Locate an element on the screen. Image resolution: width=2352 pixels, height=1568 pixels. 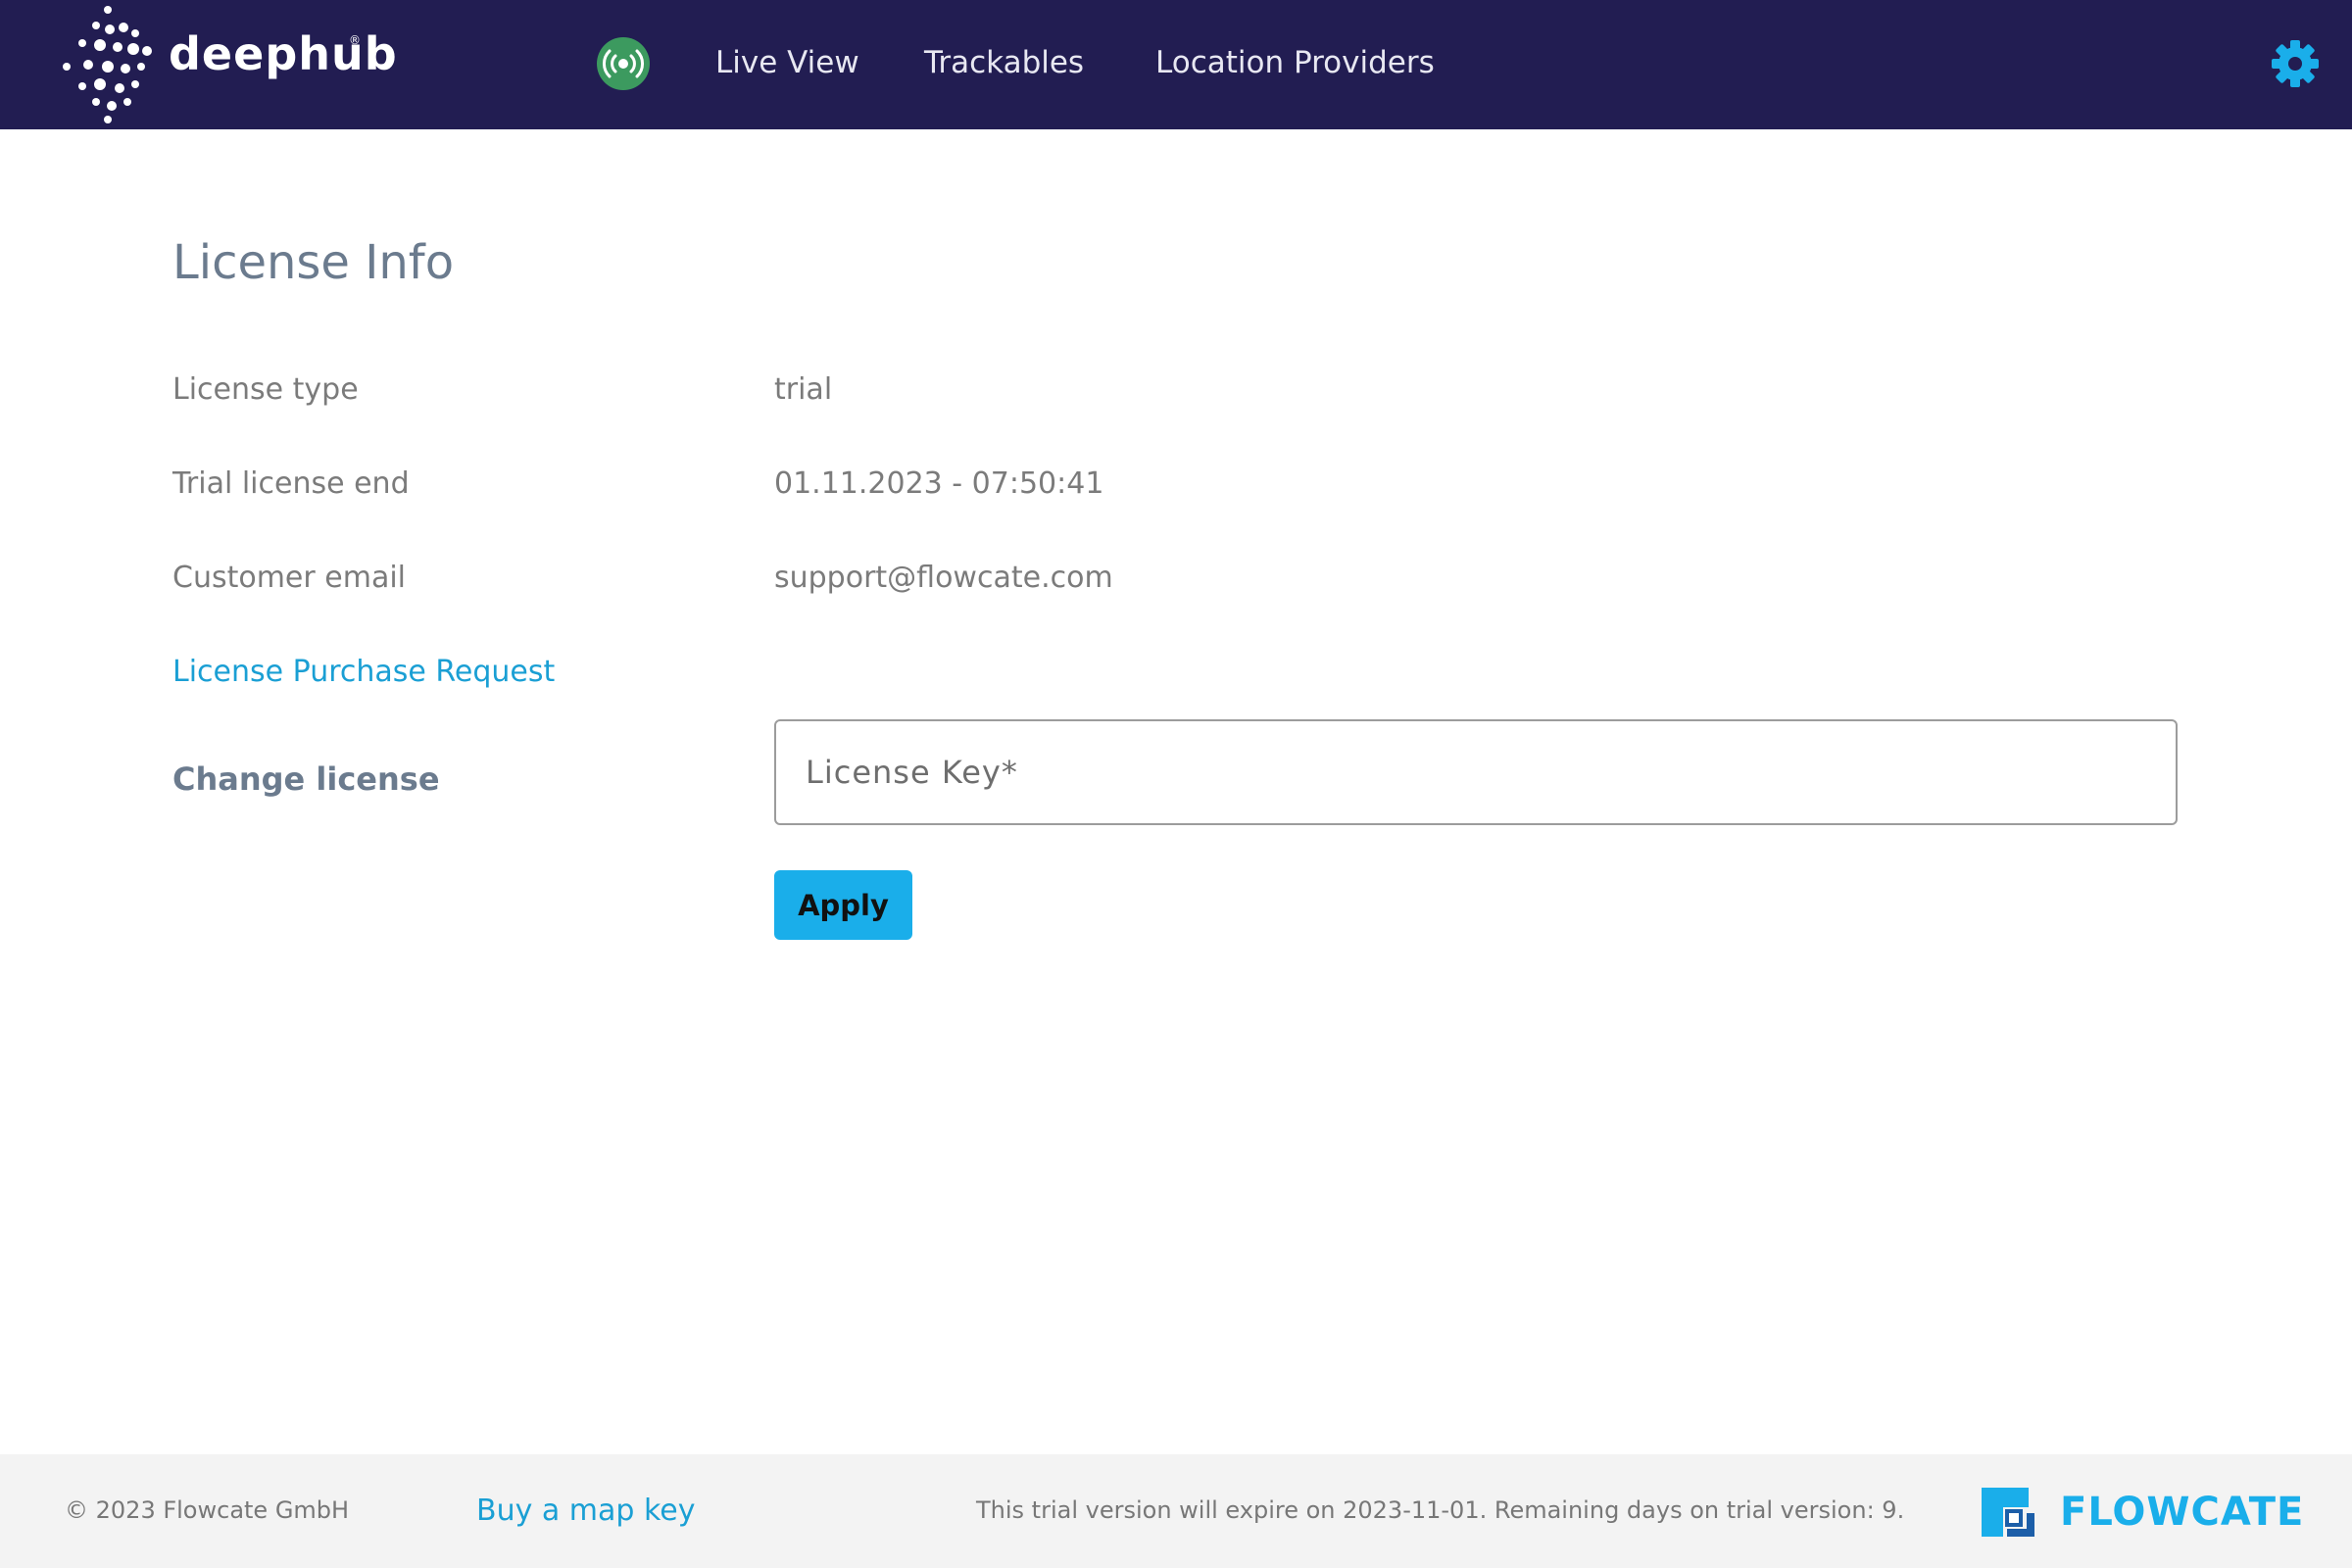
customer-email-value: support@flowcate.com is located at coordinates (943, 578).